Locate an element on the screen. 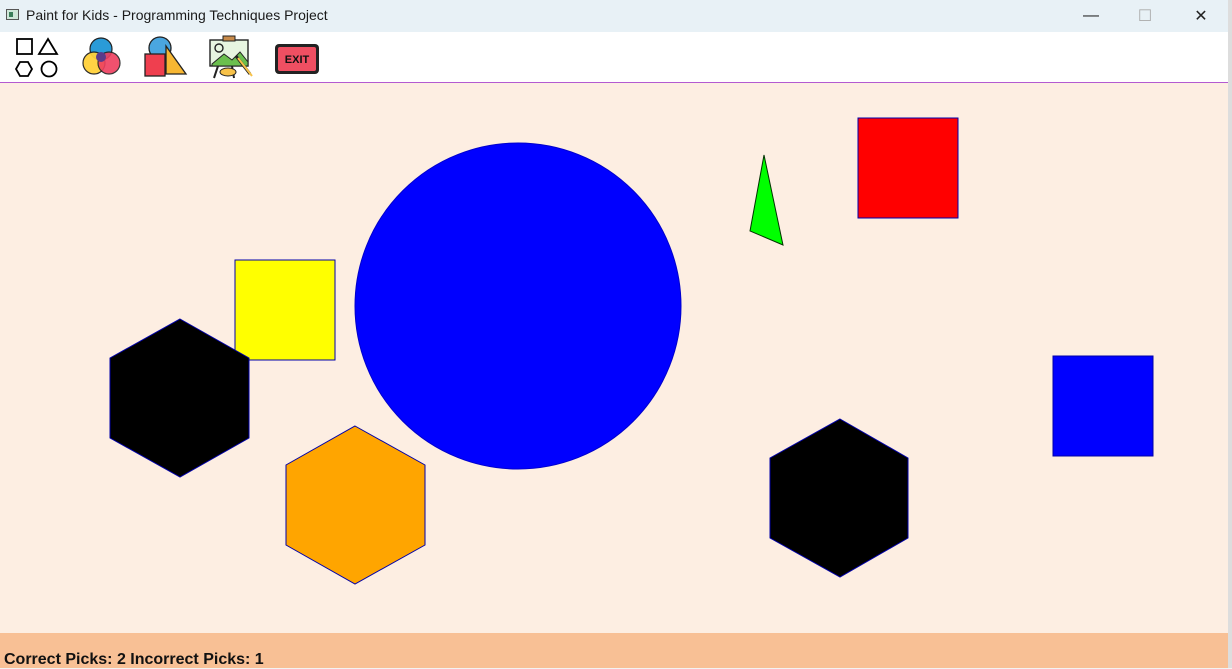  color-circles-icon is located at coordinates (101, 56).